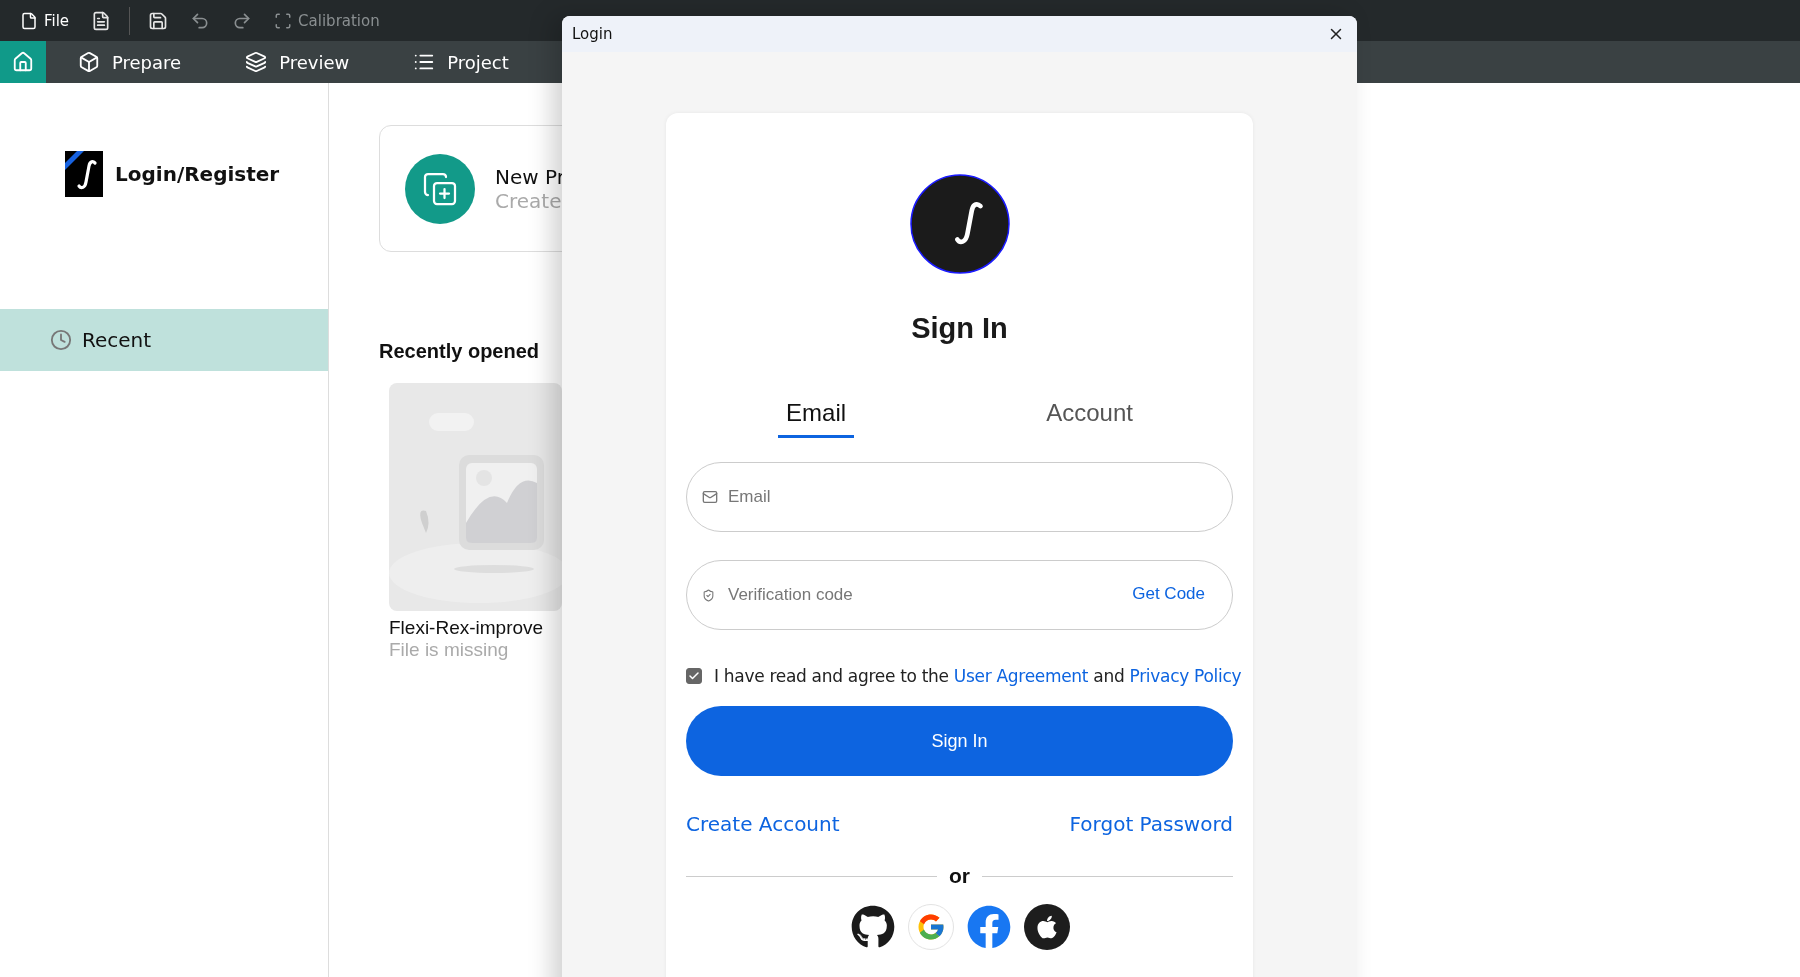  Describe the element at coordinates (256, 62) in the screenshot. I see `layers-icon` at that location.